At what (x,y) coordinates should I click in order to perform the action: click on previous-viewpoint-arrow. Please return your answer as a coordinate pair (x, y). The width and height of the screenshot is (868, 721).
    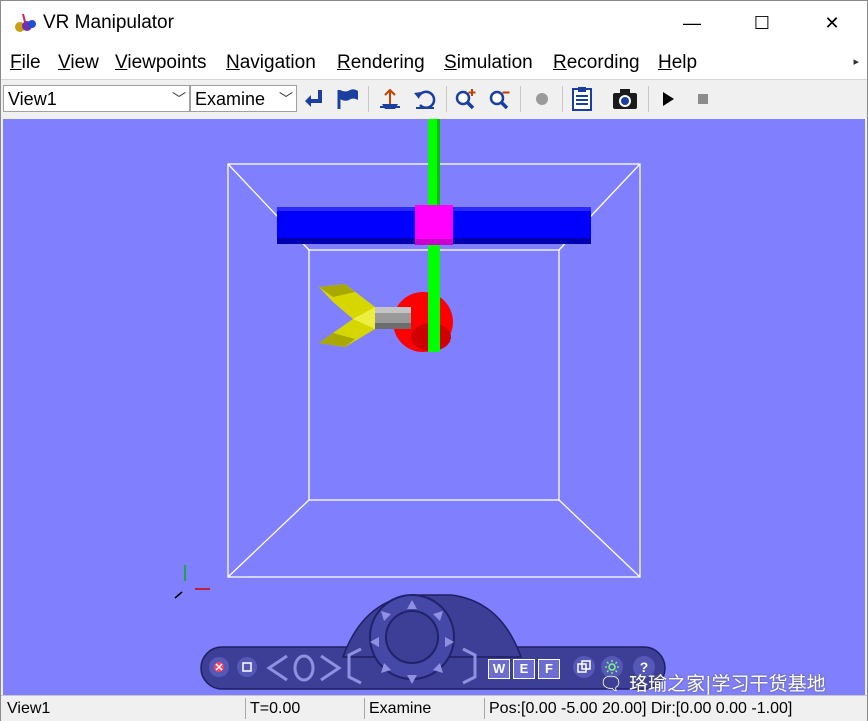
    Looking at the image, I should click on (278, 668).